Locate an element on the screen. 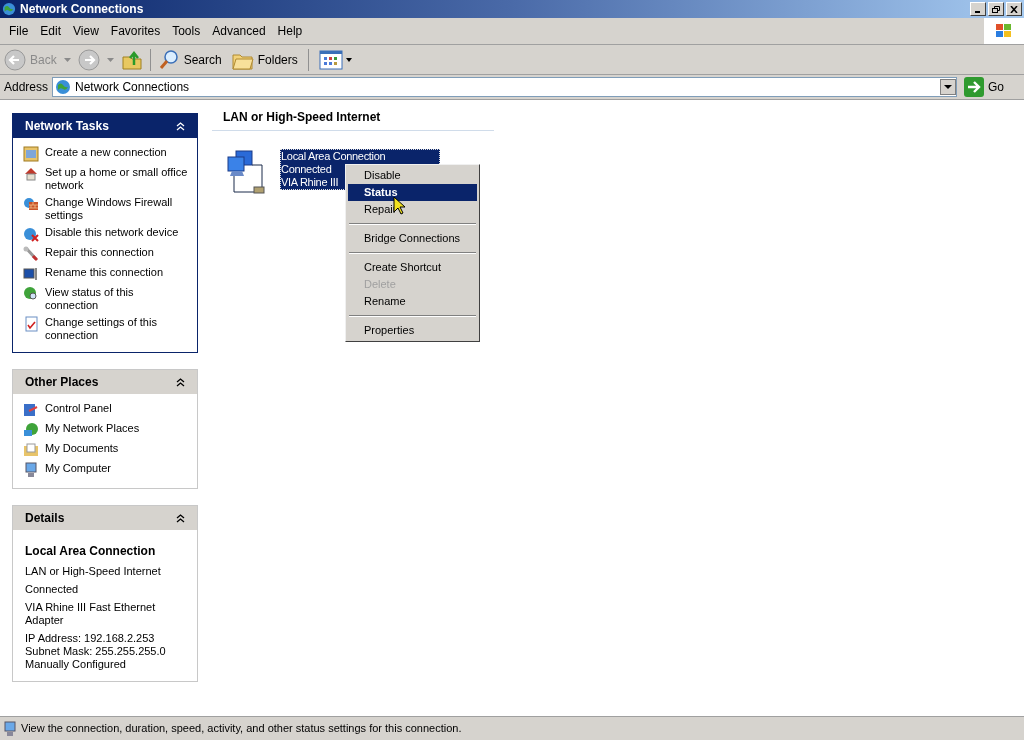 The image size is (1024, 742). details-text: IP Address: 192.168.2.253 is located at coordinates (90, 638).